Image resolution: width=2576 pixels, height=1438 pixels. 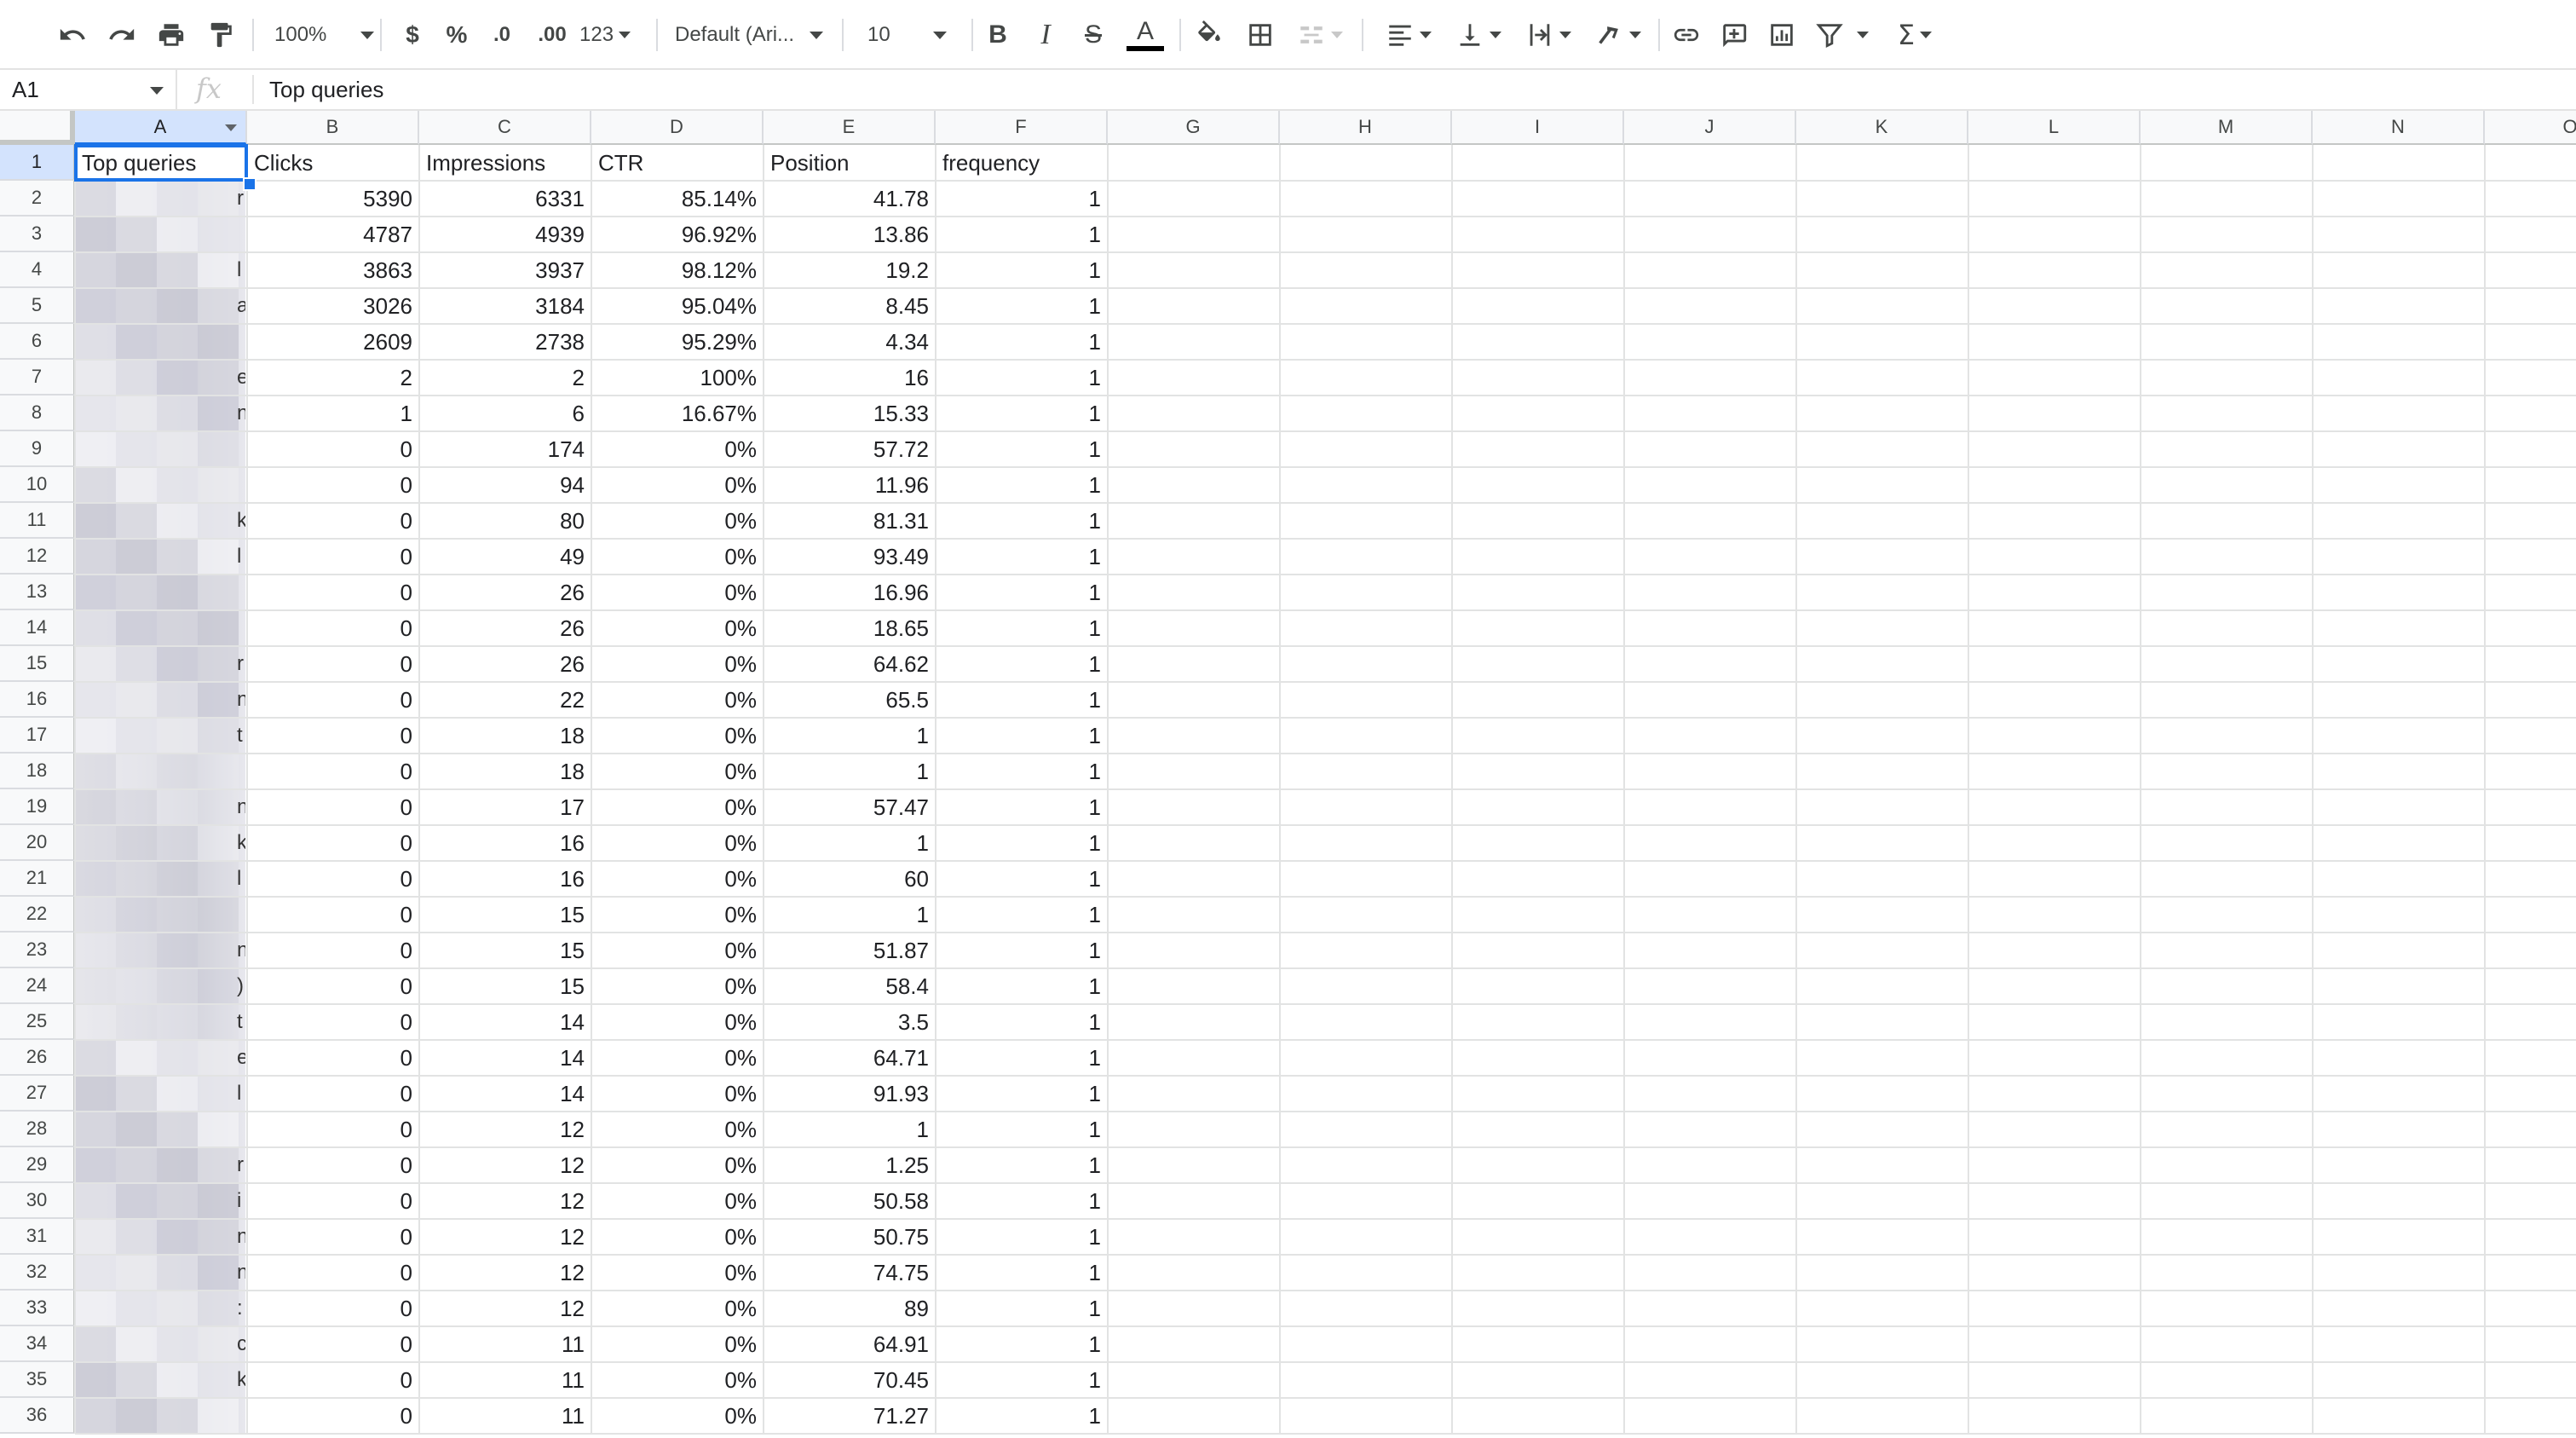 What do you see at coordinates (333, 128) in the screenshot?
I see `column-header-b: B` at bounding box center [333, 128].